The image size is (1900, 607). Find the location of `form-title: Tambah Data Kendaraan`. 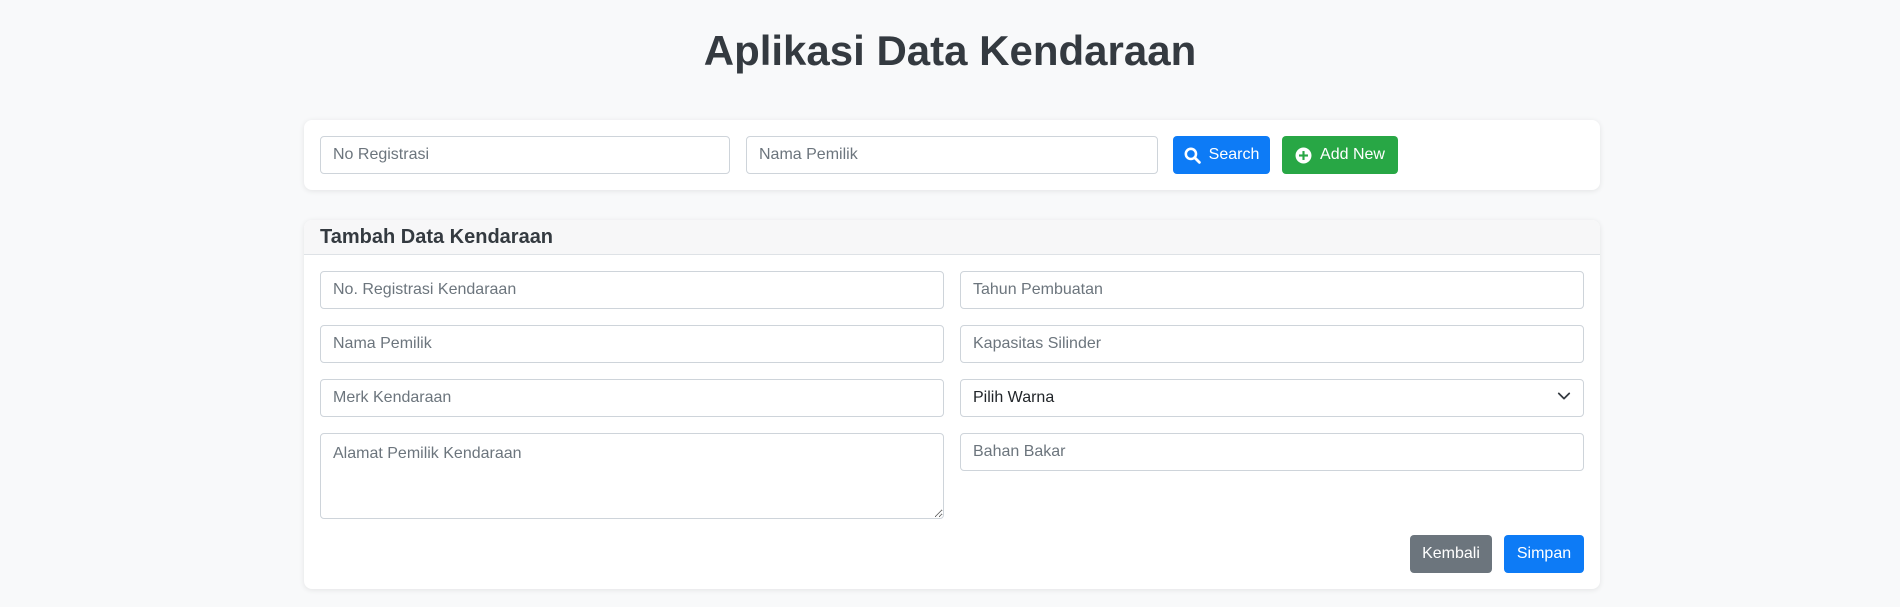

form-title: Tambah Data Kendaraan is located at coordinates (437, 236).